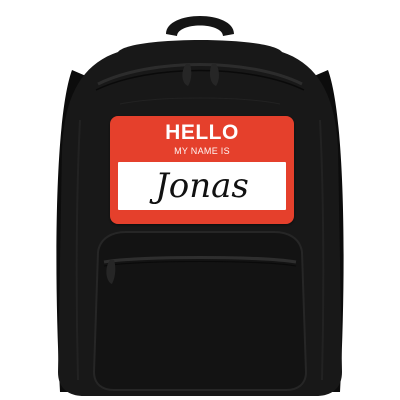 Image resolution: width=400 pixels, height=400 pixels. Describe the element at coordinates (202, 132) in the screenshot. I see `name-tag-greeting: HELLO` at that location.